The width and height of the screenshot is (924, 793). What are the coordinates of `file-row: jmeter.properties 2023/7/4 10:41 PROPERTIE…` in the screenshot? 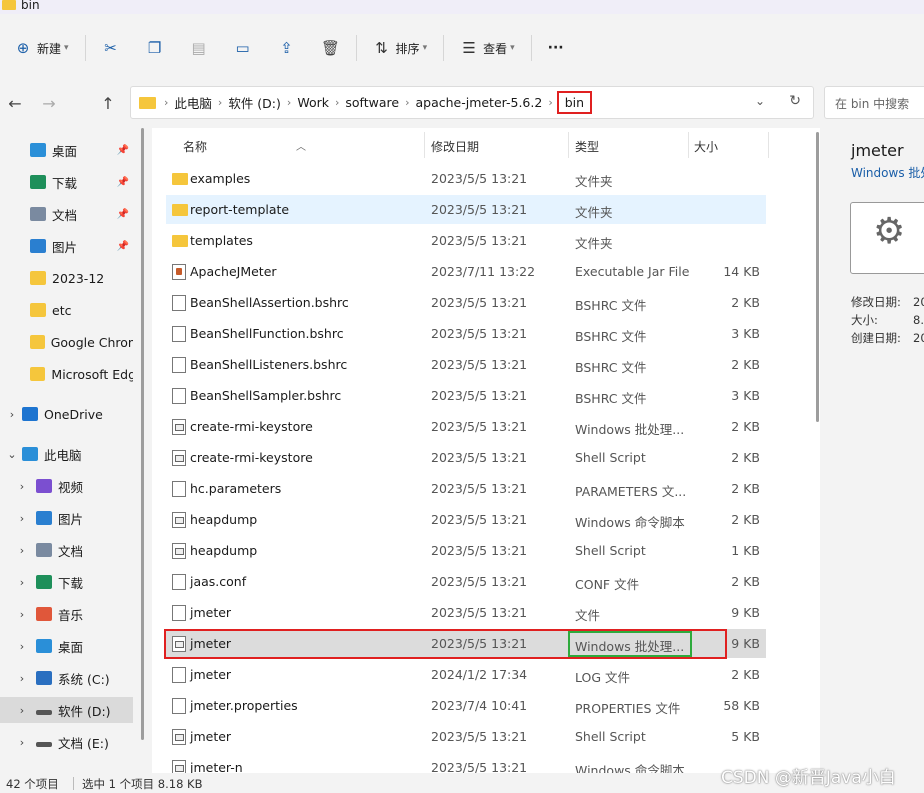 It's located at (466, 705).